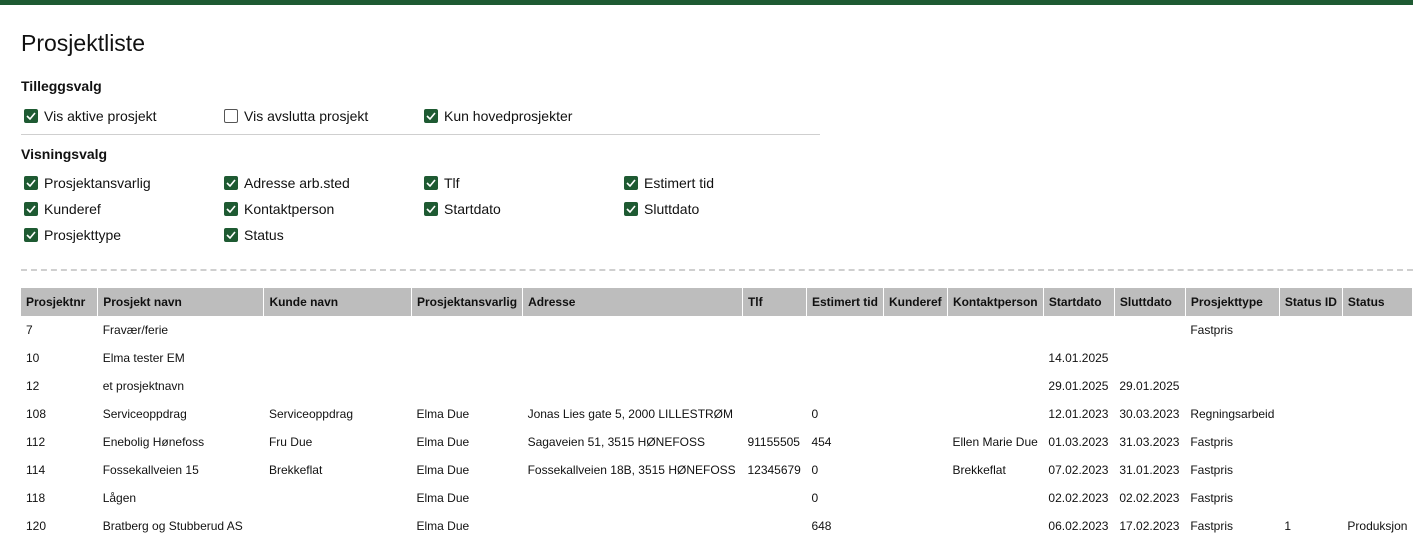 The width and height of the screenshot is (1413, 540). Describe the element at coordinates (508, 116) in the screenshot. I see `option-label: Kun hovedprosjekter` at that location.